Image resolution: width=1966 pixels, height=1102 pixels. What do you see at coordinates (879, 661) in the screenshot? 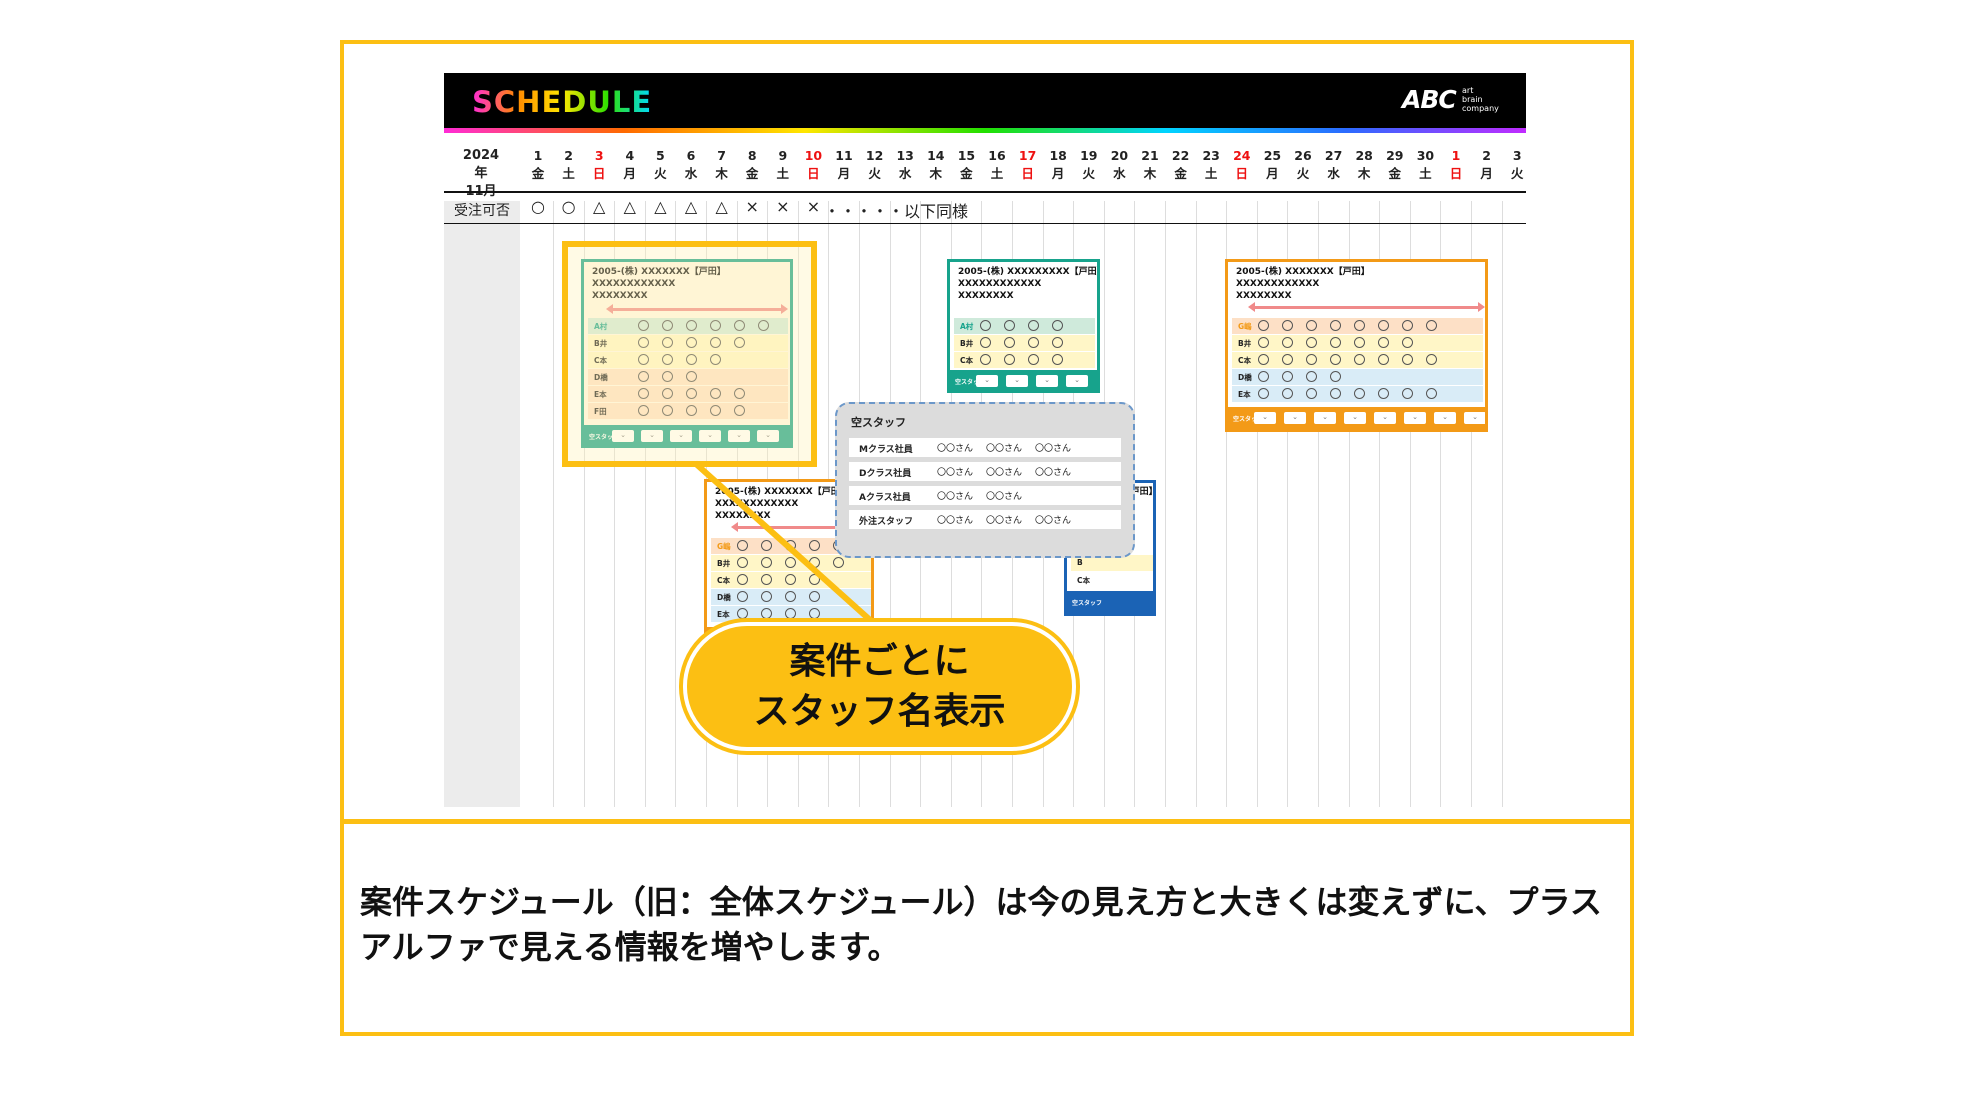
I see `callout-line-1: 案件ごとに` at bounding box center [879, 661].